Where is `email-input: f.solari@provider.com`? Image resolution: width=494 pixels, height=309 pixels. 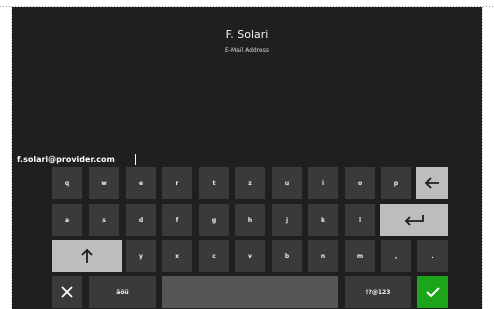
email-input: f.solari@provider.com is located at coordinates (66, 159).